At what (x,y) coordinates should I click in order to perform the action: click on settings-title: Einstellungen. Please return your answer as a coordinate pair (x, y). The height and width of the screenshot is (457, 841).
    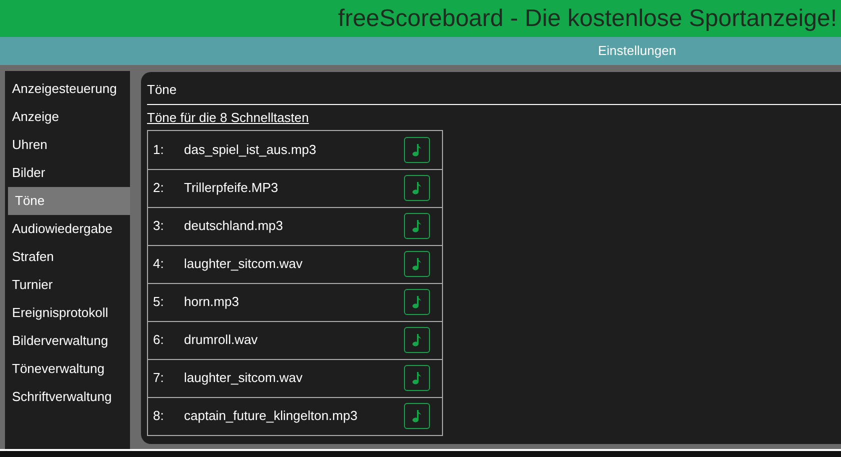
    Looking at the image, I should click on (637, 51).